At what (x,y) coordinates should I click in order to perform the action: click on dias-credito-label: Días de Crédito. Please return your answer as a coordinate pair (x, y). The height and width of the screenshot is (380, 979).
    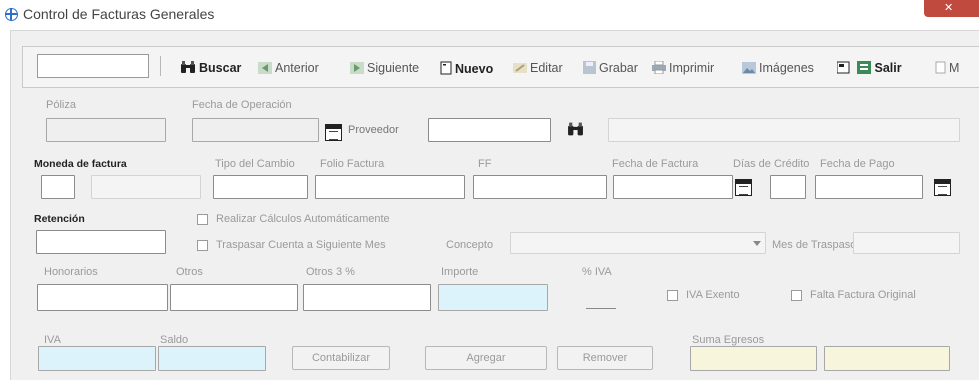
    Looking at the image, I should click on (771, 164).